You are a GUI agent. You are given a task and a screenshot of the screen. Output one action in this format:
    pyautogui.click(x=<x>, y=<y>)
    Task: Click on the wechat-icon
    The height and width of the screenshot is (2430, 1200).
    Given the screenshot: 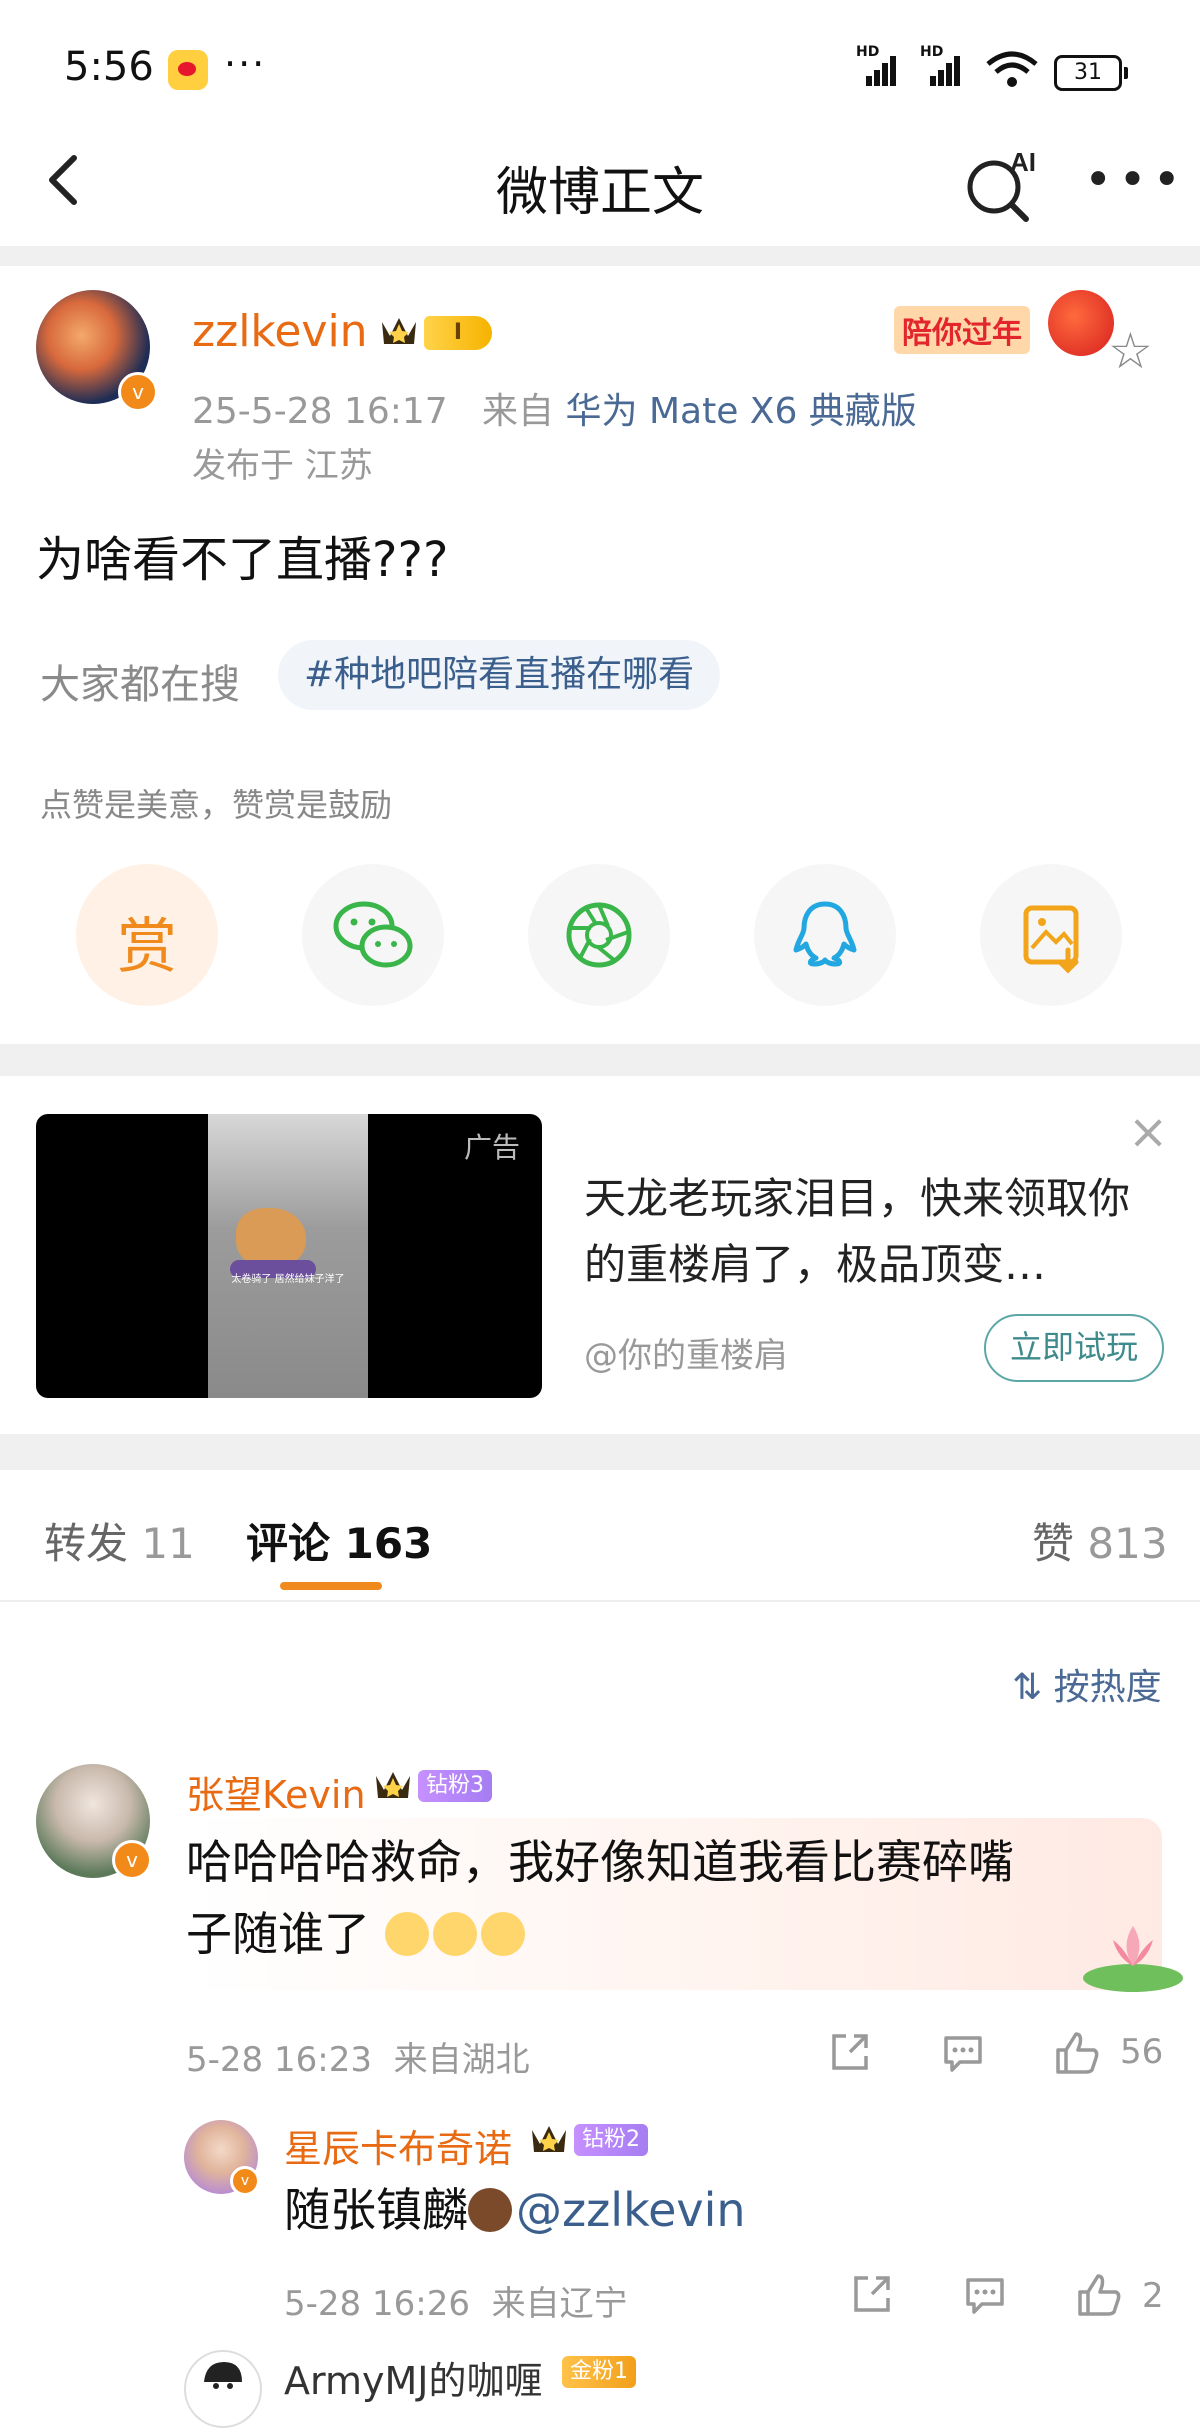 What is the action you would take?
    pyautogui.click(x=373, y=934)
    